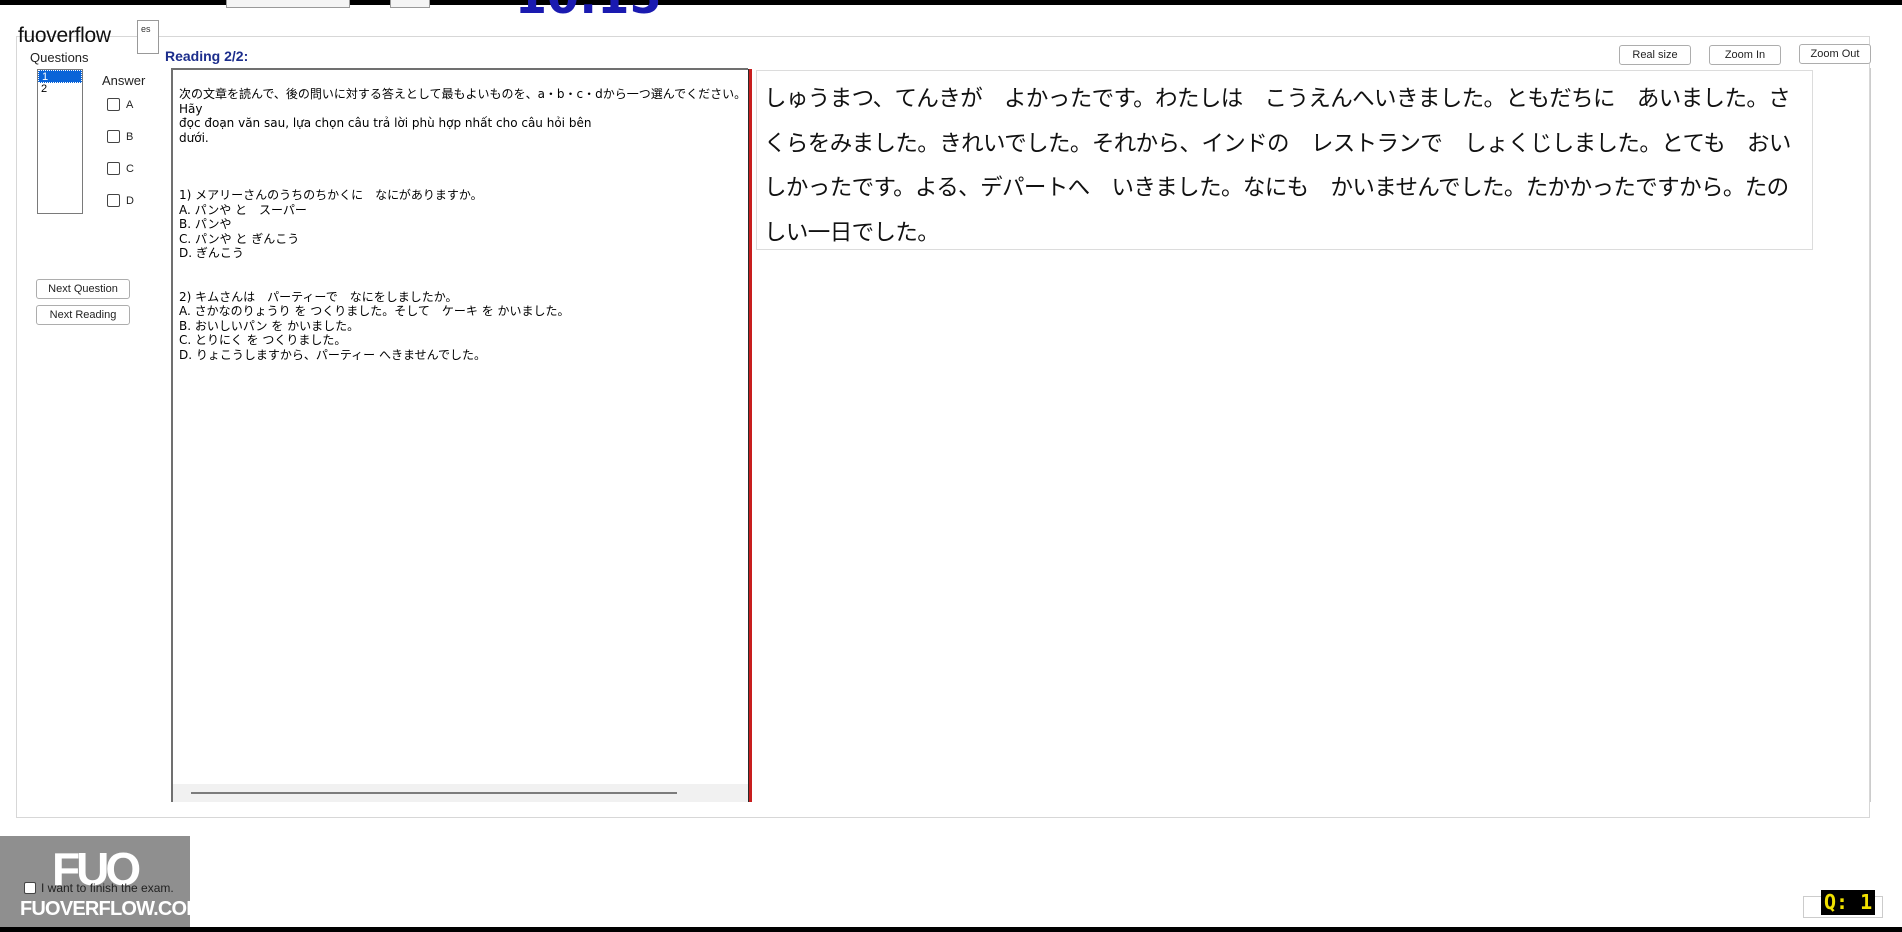 The width and height of the screenshot is (1902, 932). Describe the element at coordinates (130, 200) in the screenshot. I see `option-d-label: D` at that location.